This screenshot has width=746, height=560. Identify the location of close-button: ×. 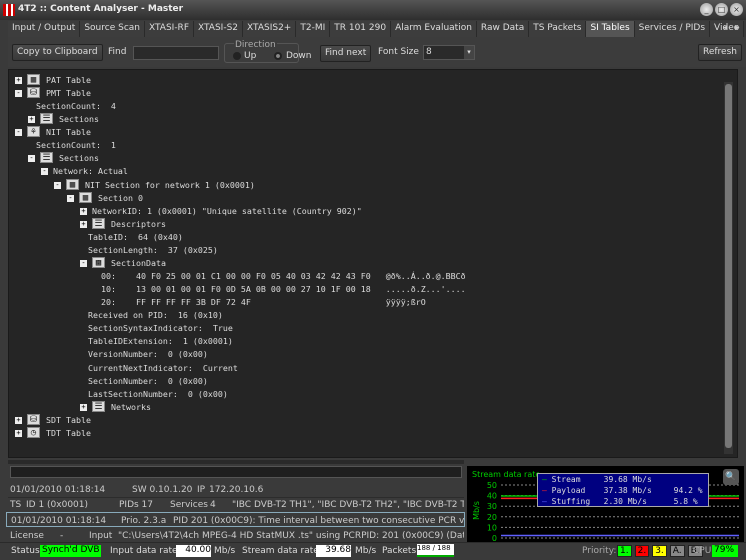
(736, 9).